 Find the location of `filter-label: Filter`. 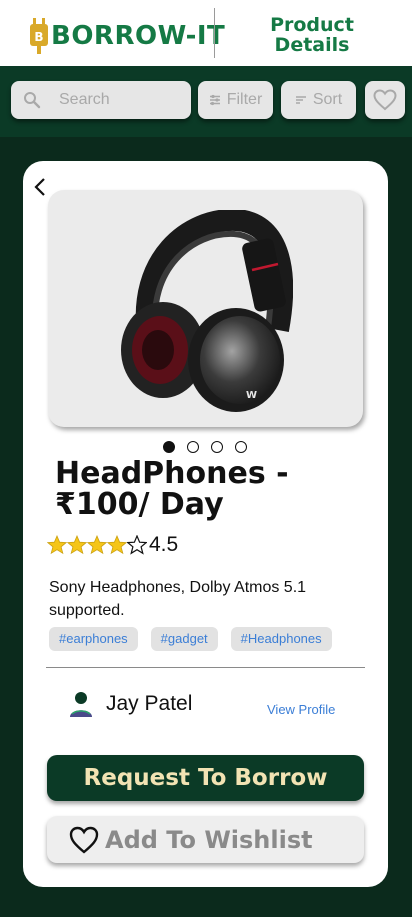

filter-label: Filter is located at coordinates (244, 99).